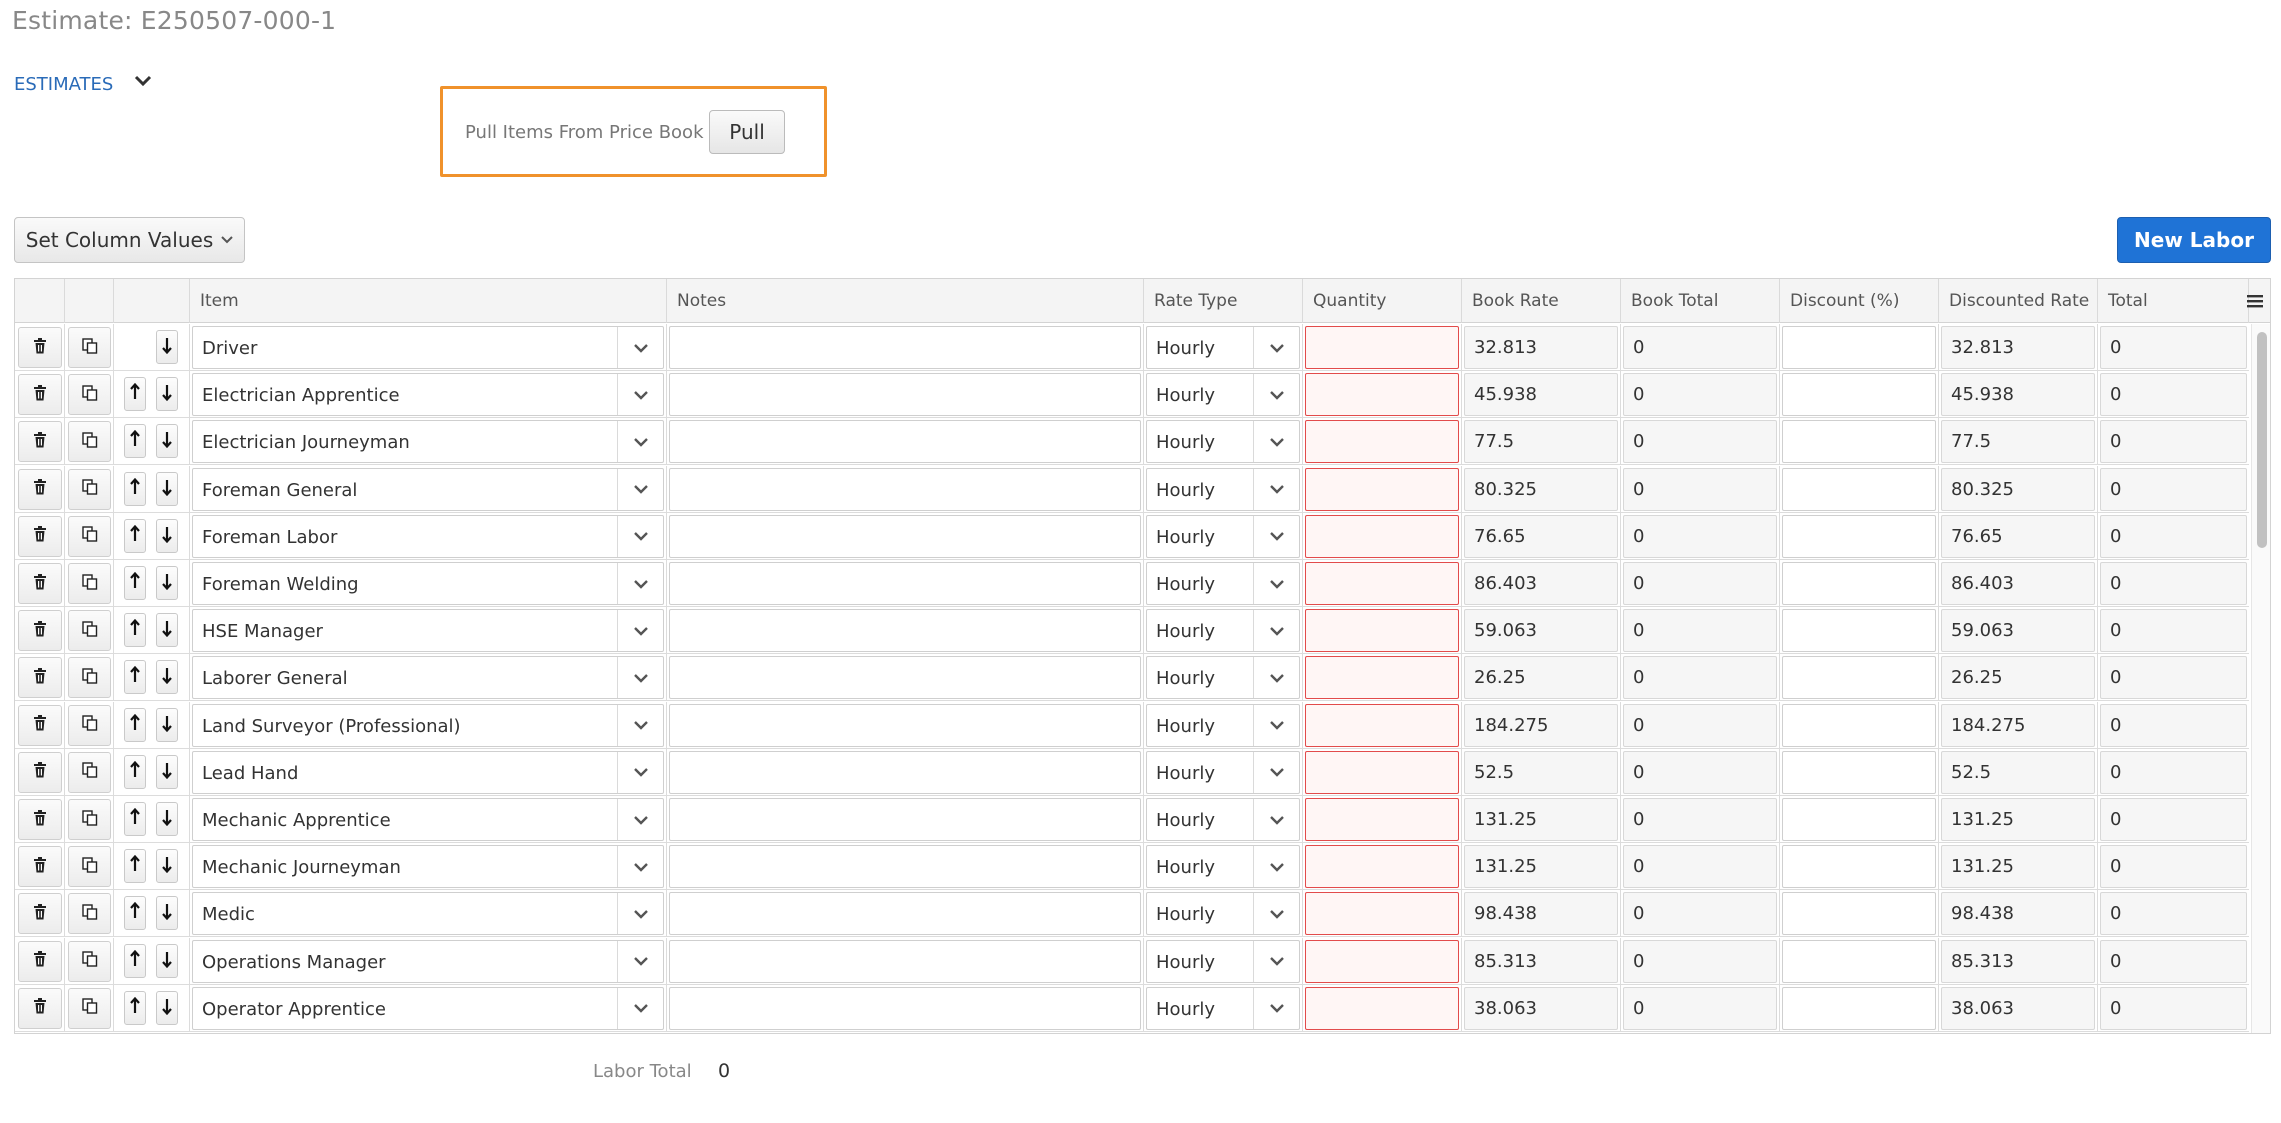  I want to click on header-book-rate: Book Rate, so click(1541, 301).